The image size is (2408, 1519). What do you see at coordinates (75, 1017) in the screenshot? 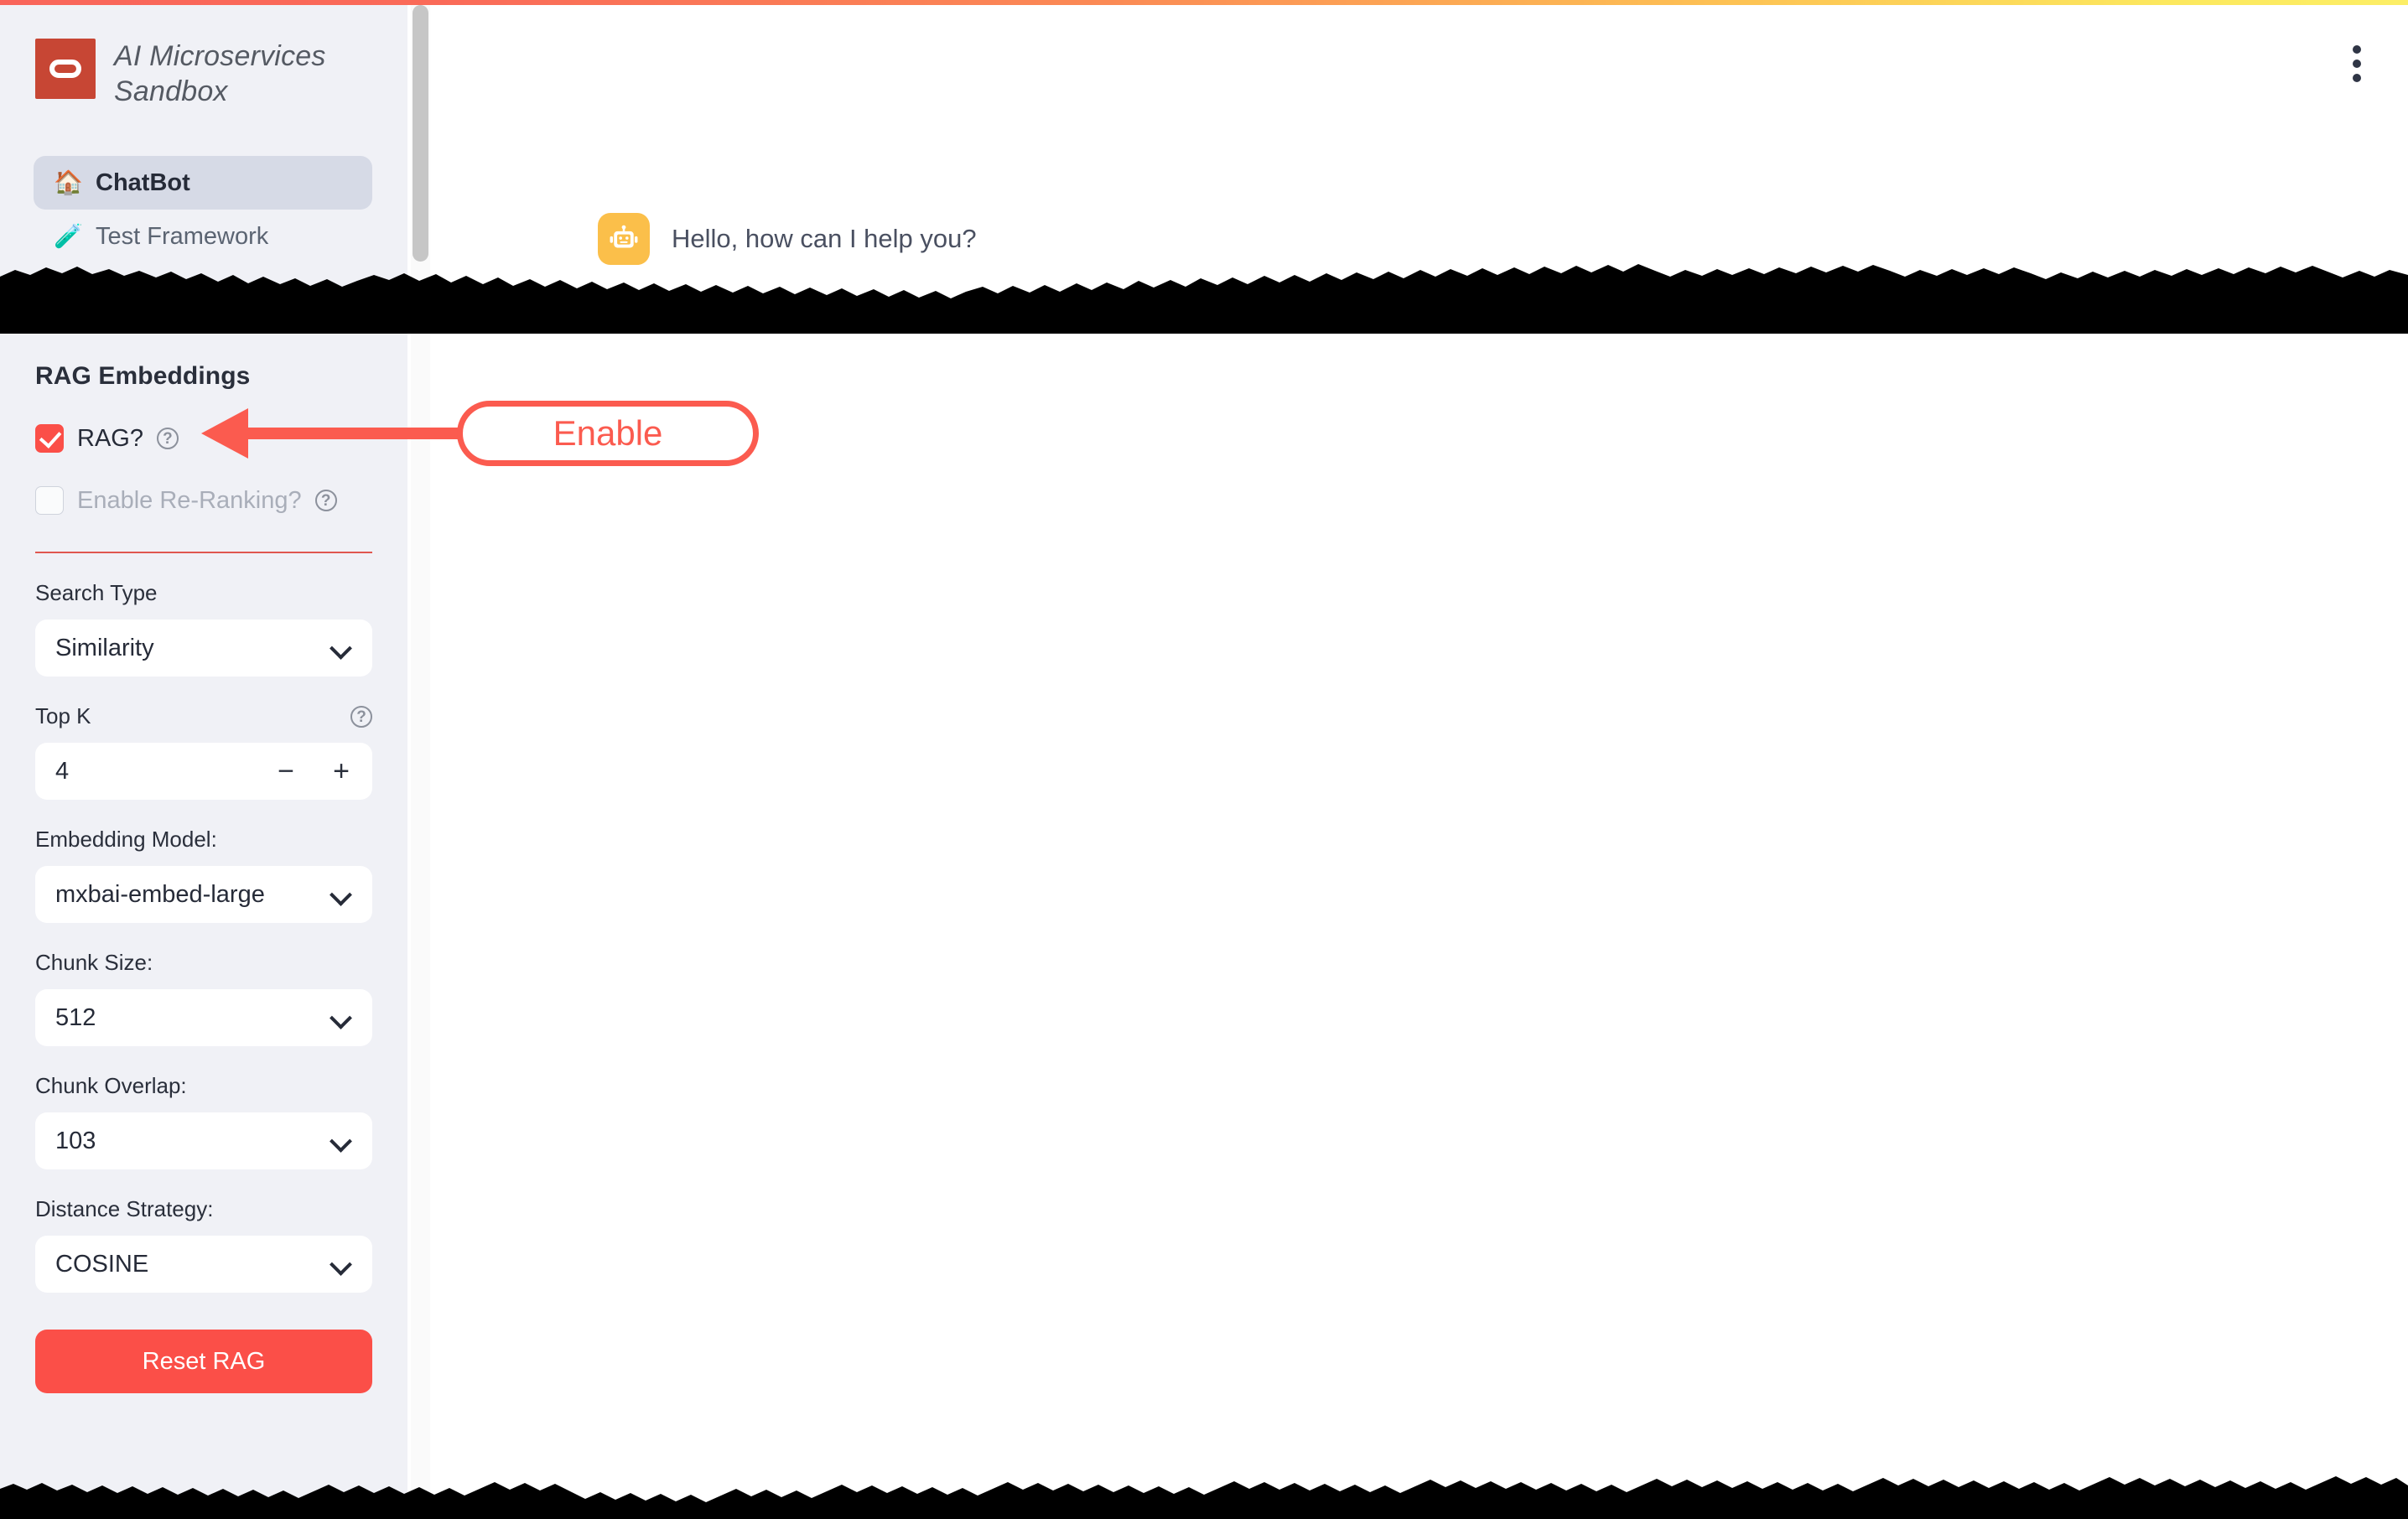
I see `chunk-size-value: 512` at bounding box center [75, 1017].